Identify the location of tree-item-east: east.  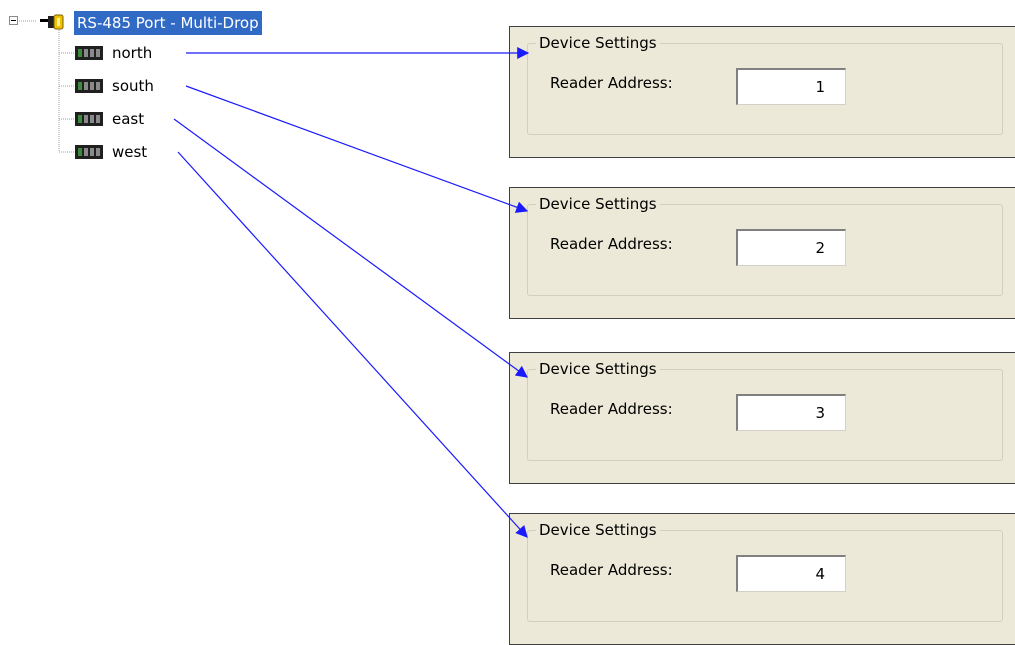
(144, 119).